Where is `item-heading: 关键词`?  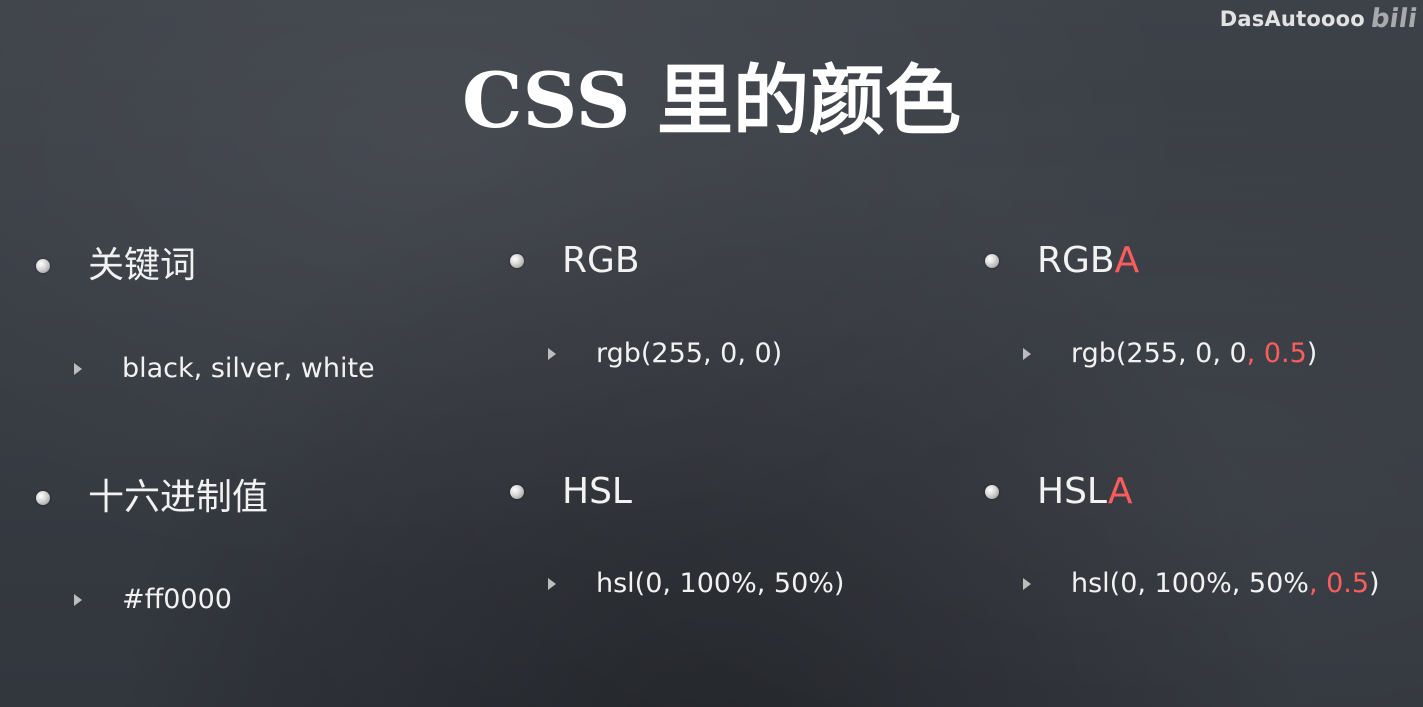
item-heading: 关键词 is located at coordinates (142, 265).